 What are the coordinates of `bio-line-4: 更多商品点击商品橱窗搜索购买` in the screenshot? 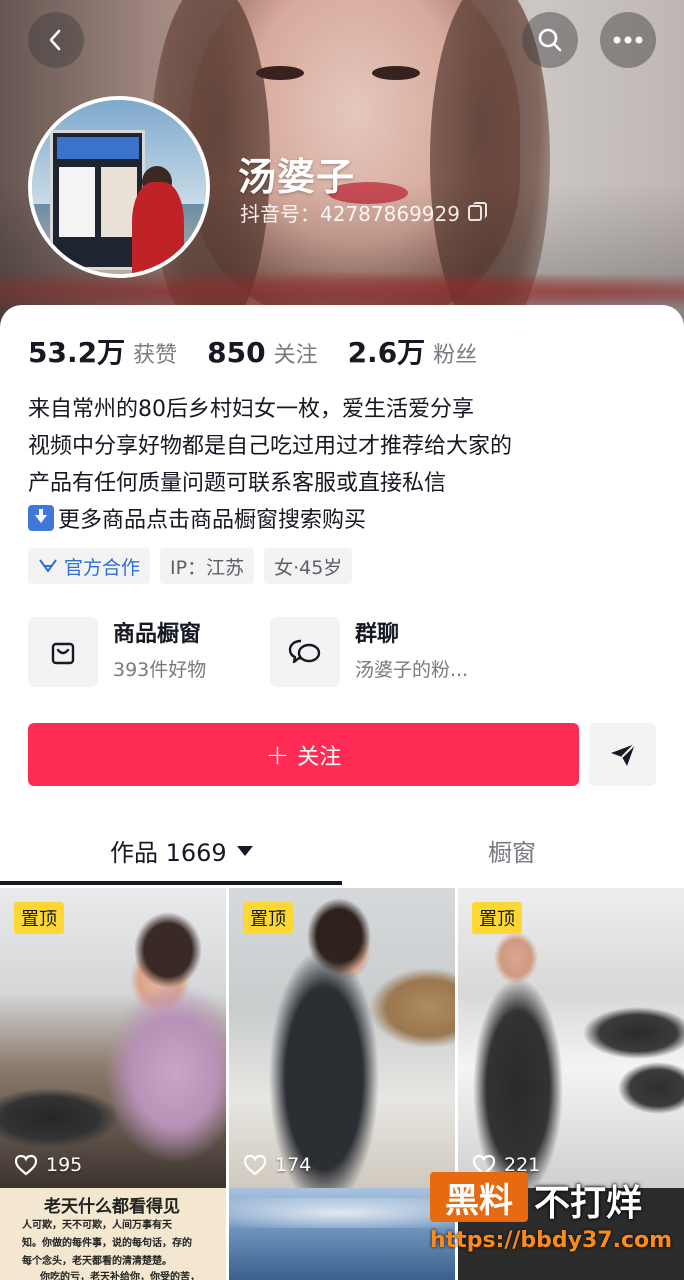 It's located at (343, 520).